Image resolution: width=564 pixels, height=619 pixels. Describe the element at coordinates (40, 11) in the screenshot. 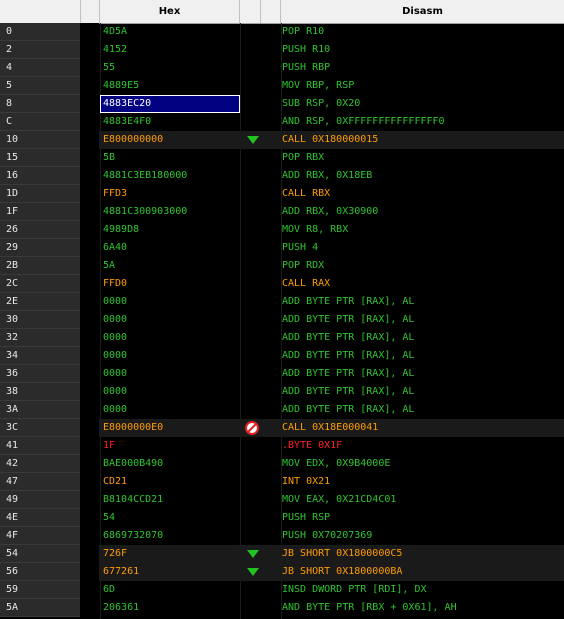

I see `header-offset-column` at that location.